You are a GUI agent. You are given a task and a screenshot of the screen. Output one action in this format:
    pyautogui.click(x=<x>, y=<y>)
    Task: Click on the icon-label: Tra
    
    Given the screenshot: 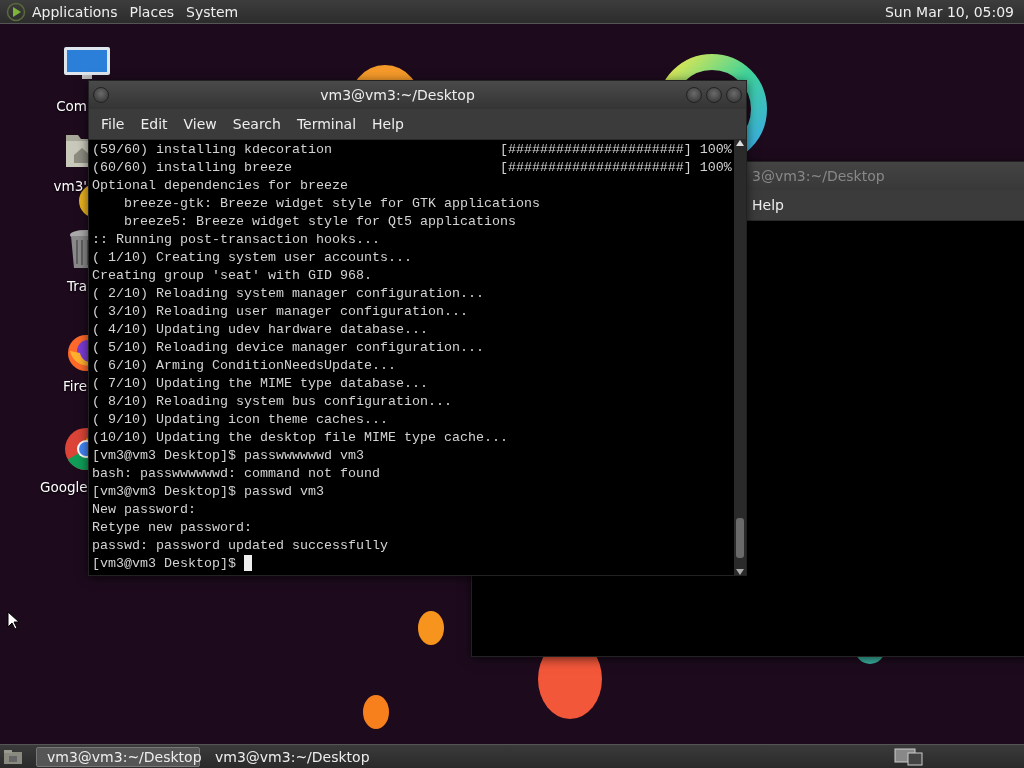 What is the action you would take?
    pyautogui.click(x=76, y=286)
    